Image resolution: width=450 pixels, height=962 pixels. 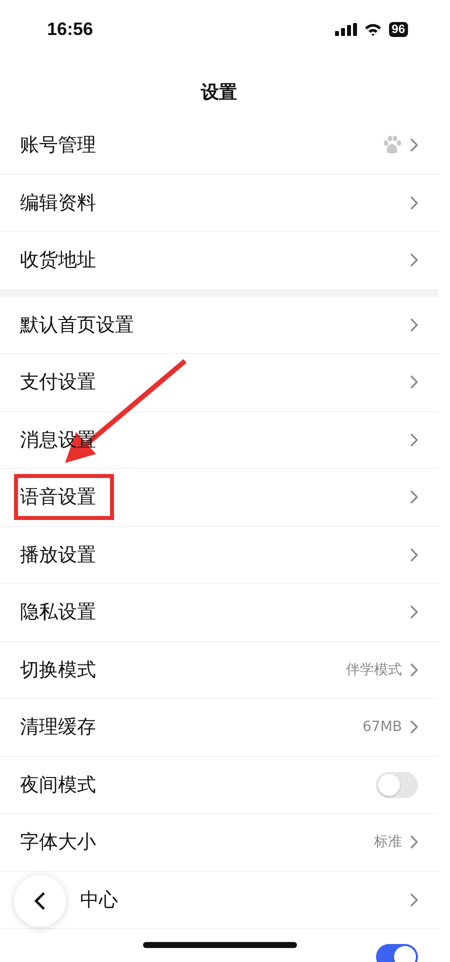 What do you see at coordinates (219, 555) in the screenshot?
I see `settings-row: 播放设置` at bounding box center [219, 555].